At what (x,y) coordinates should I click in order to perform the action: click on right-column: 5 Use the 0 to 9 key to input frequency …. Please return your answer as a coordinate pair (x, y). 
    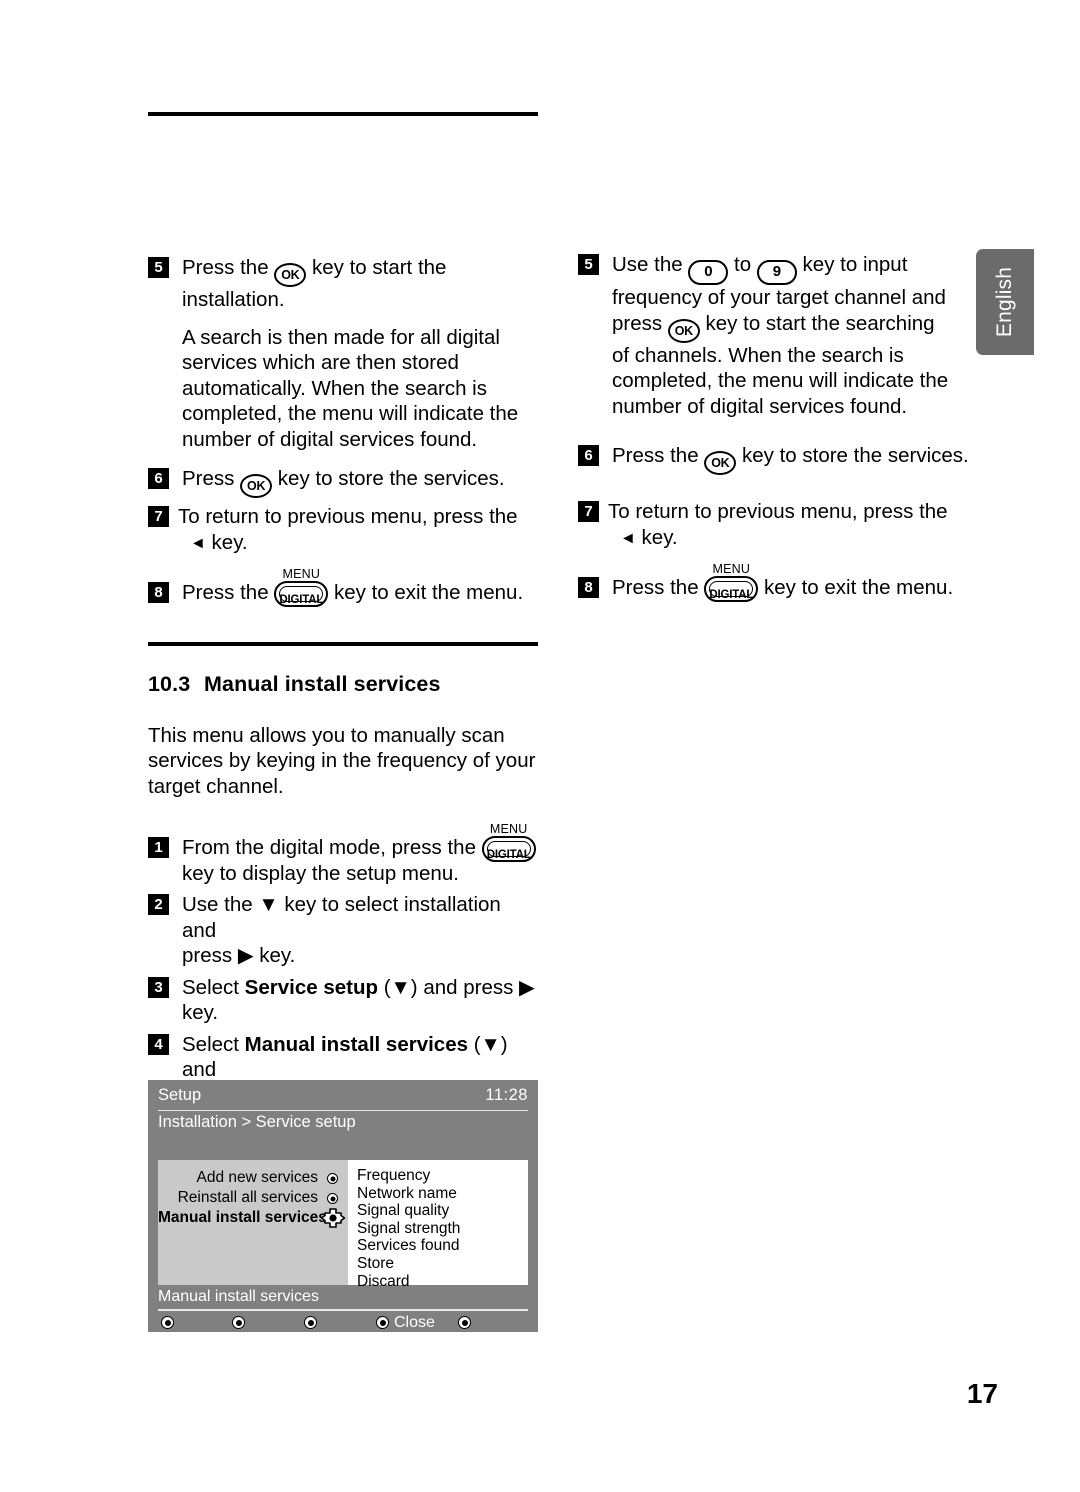
    Looking at the image, I should click on (774, 427).